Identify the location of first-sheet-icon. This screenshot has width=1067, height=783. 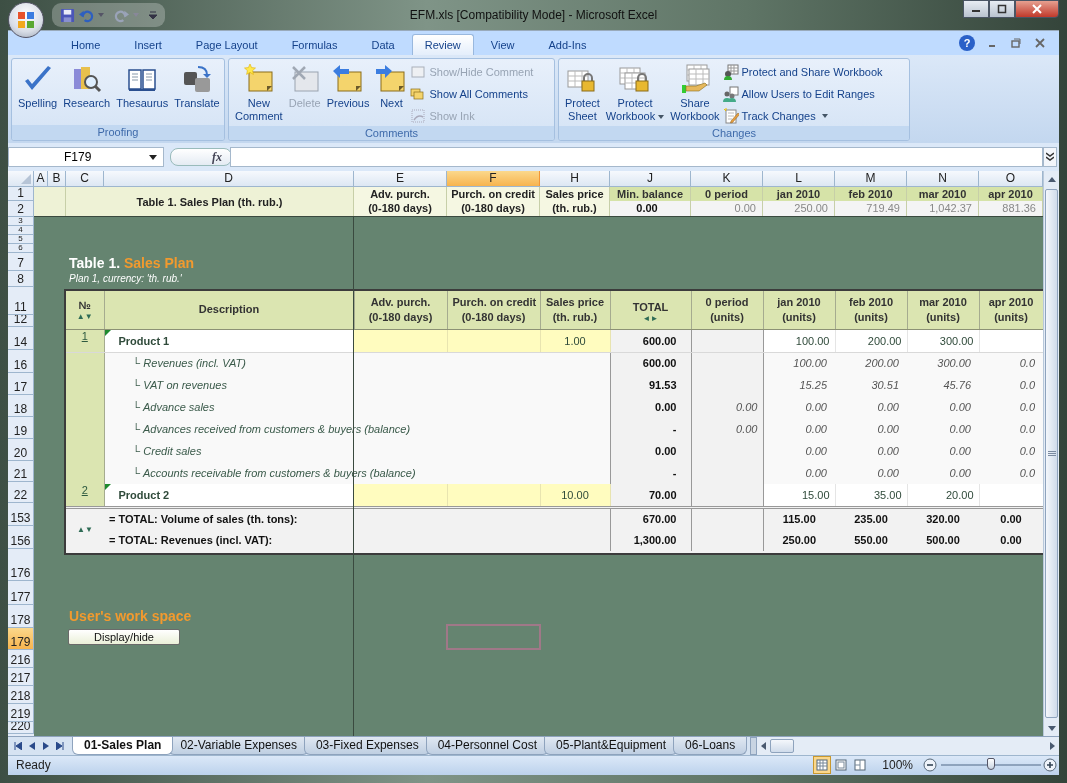
(18, 745).